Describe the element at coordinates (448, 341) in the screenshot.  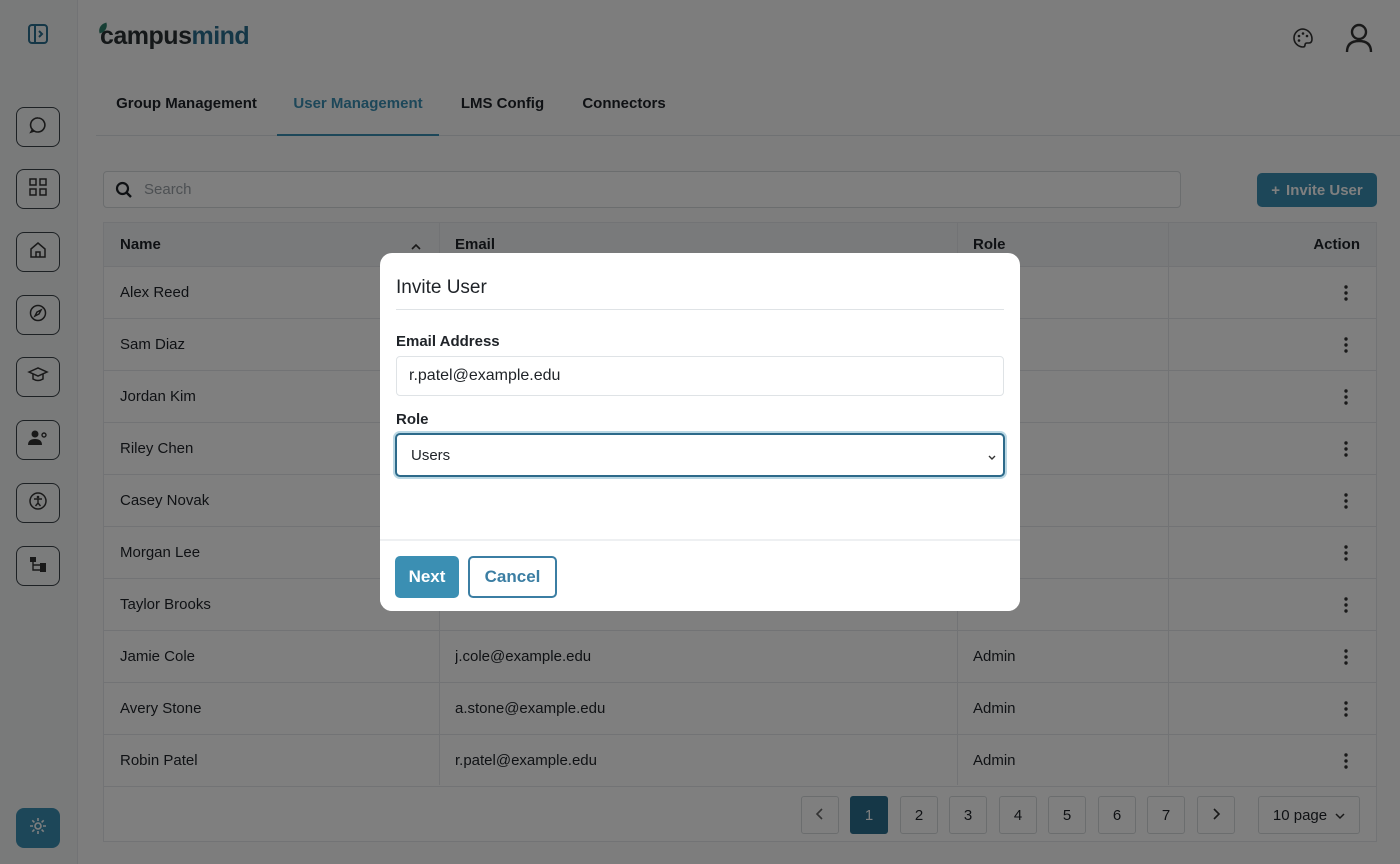
I see `email-label: Email Address` at that location.